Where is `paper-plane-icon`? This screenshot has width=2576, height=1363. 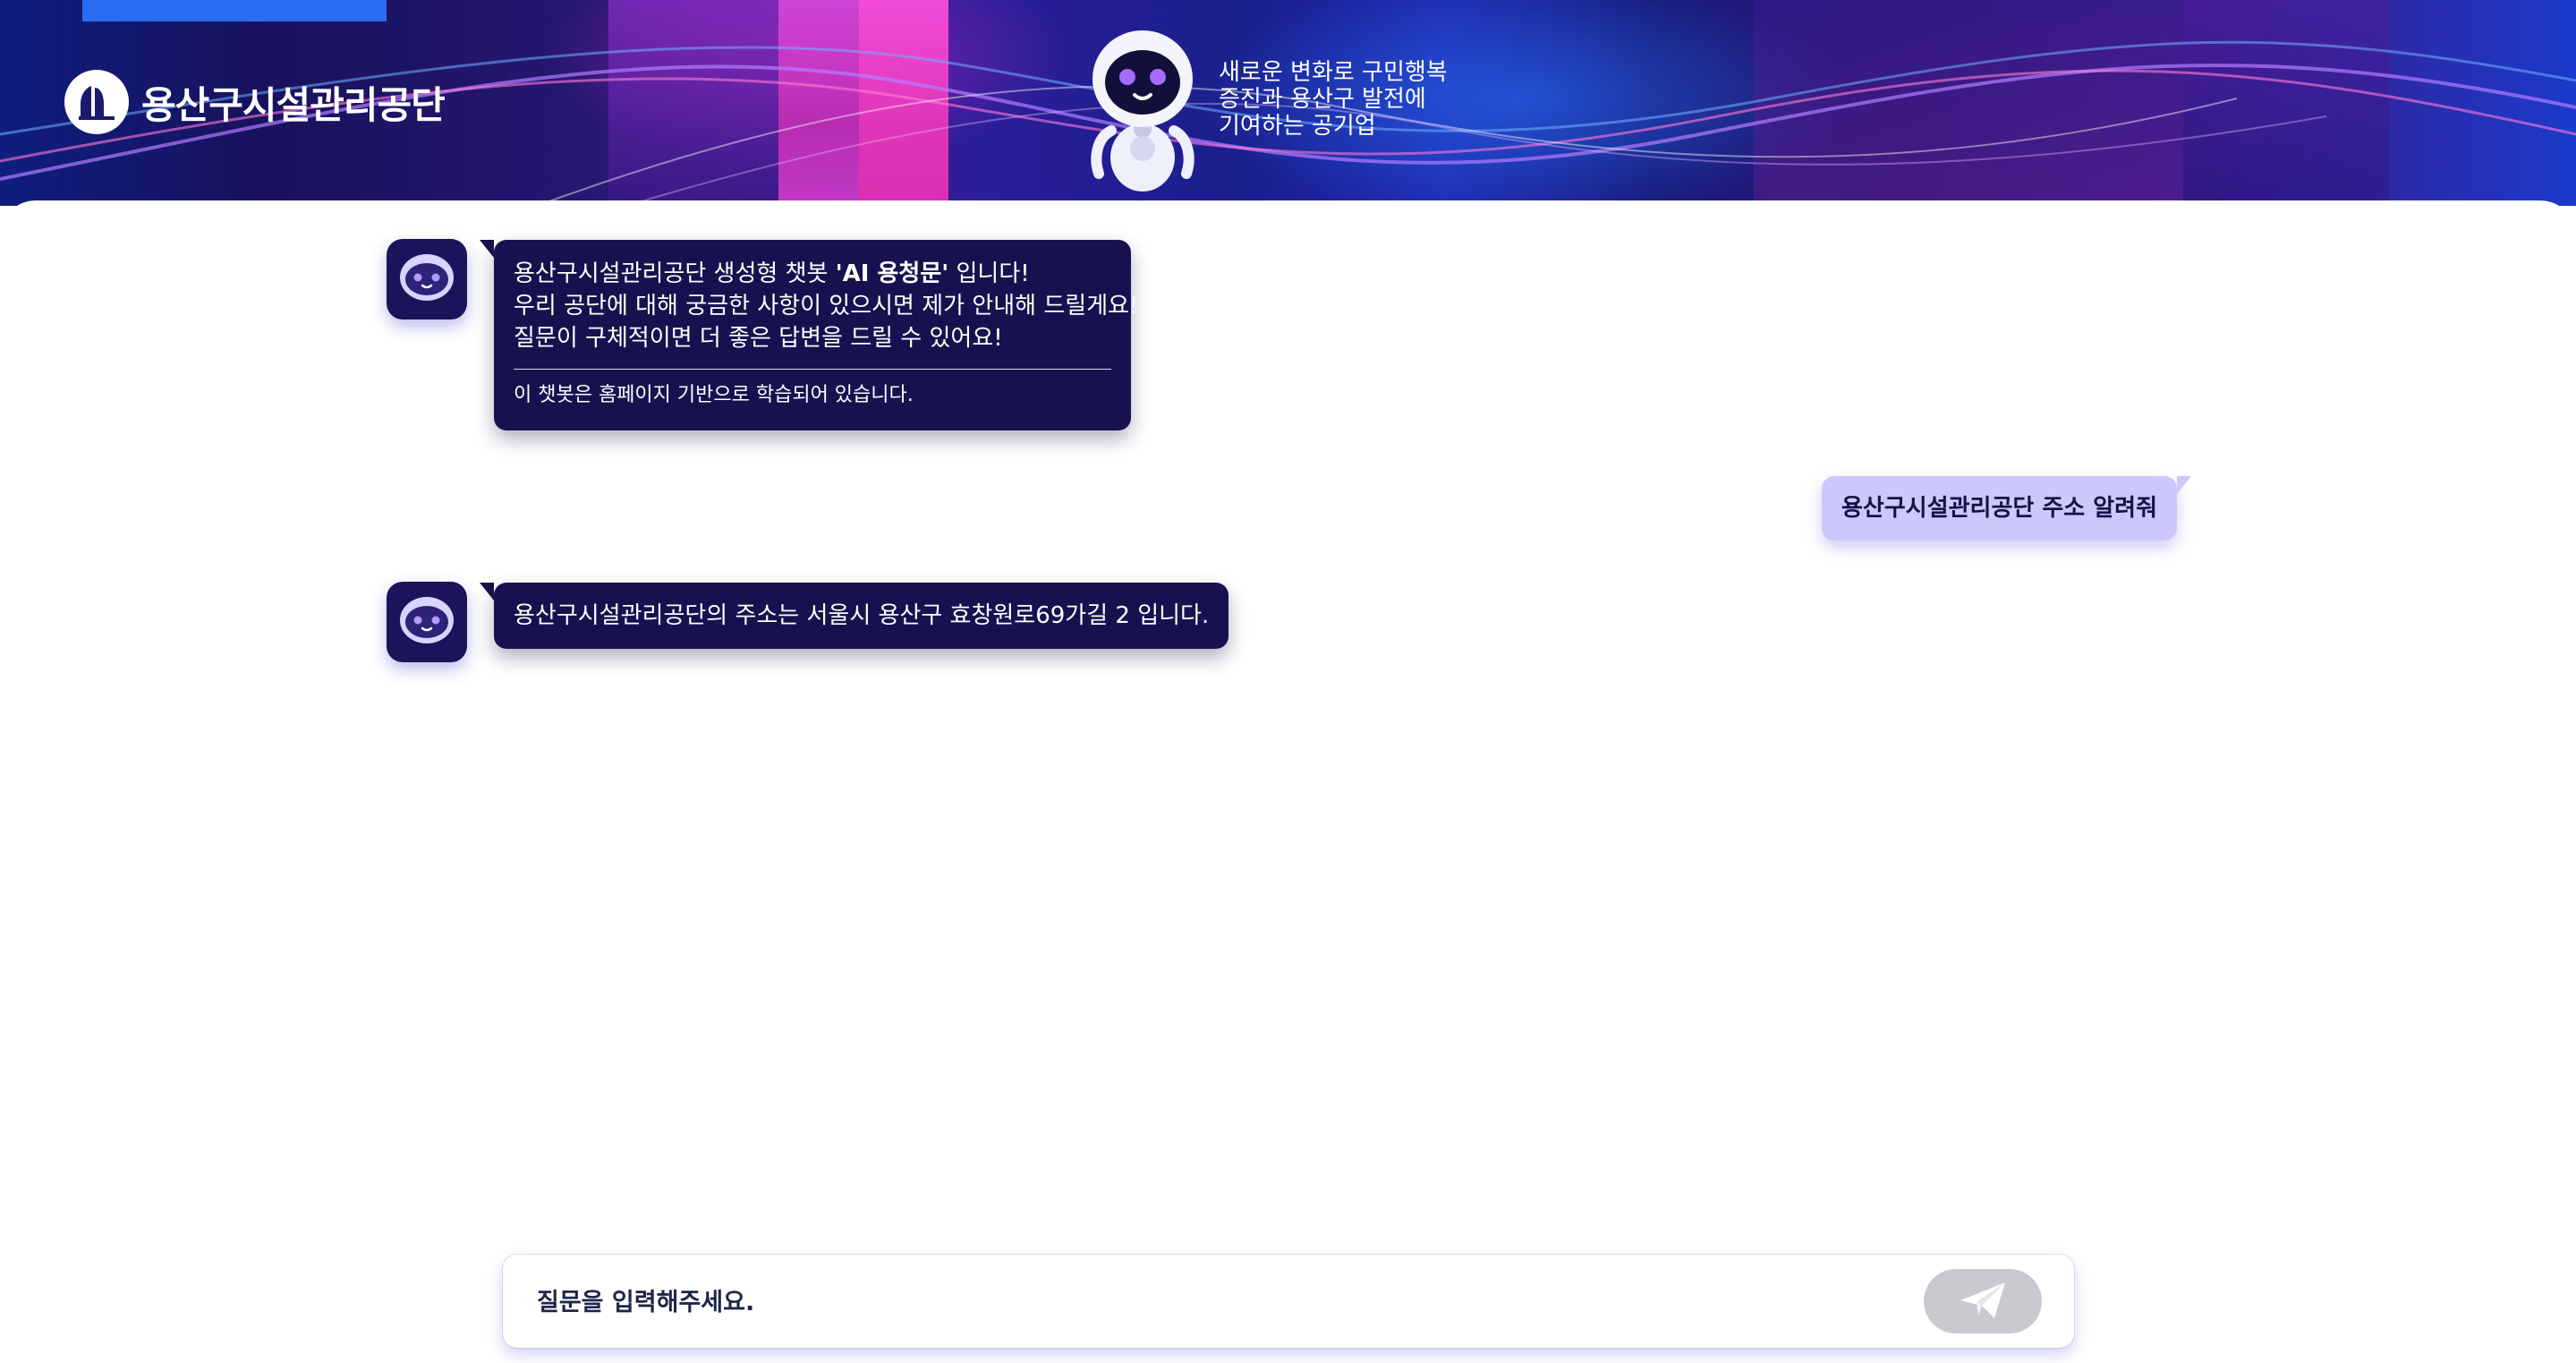
paper-plane-icon is located at coordinates (1983, 1302).